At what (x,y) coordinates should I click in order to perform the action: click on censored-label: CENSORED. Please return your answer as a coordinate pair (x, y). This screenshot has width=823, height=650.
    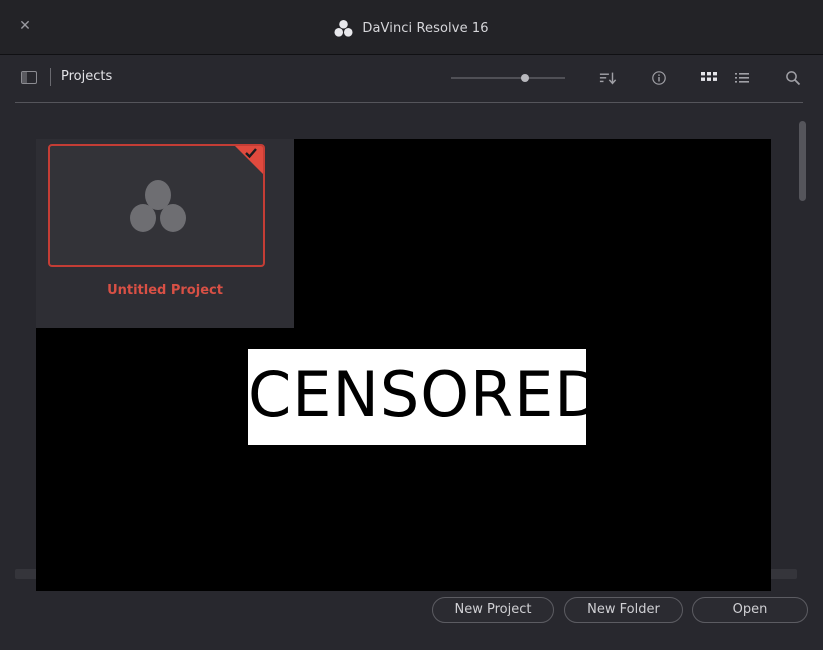
    Looking at the image, I should click on (425, 394).